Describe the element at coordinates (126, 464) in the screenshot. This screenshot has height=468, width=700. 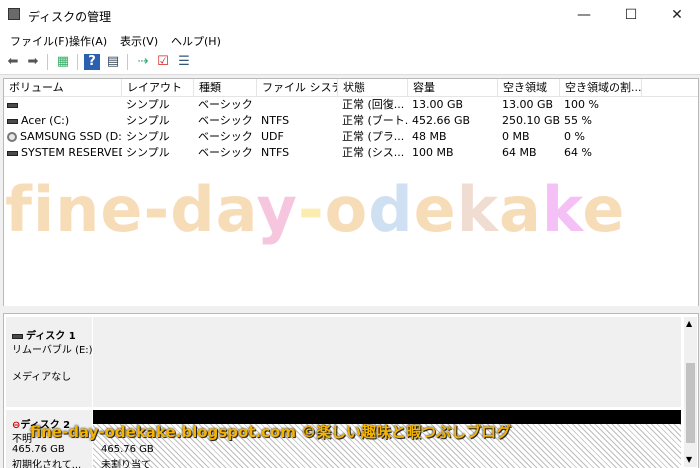
I see `partition-state: 未割り当て` at that location.